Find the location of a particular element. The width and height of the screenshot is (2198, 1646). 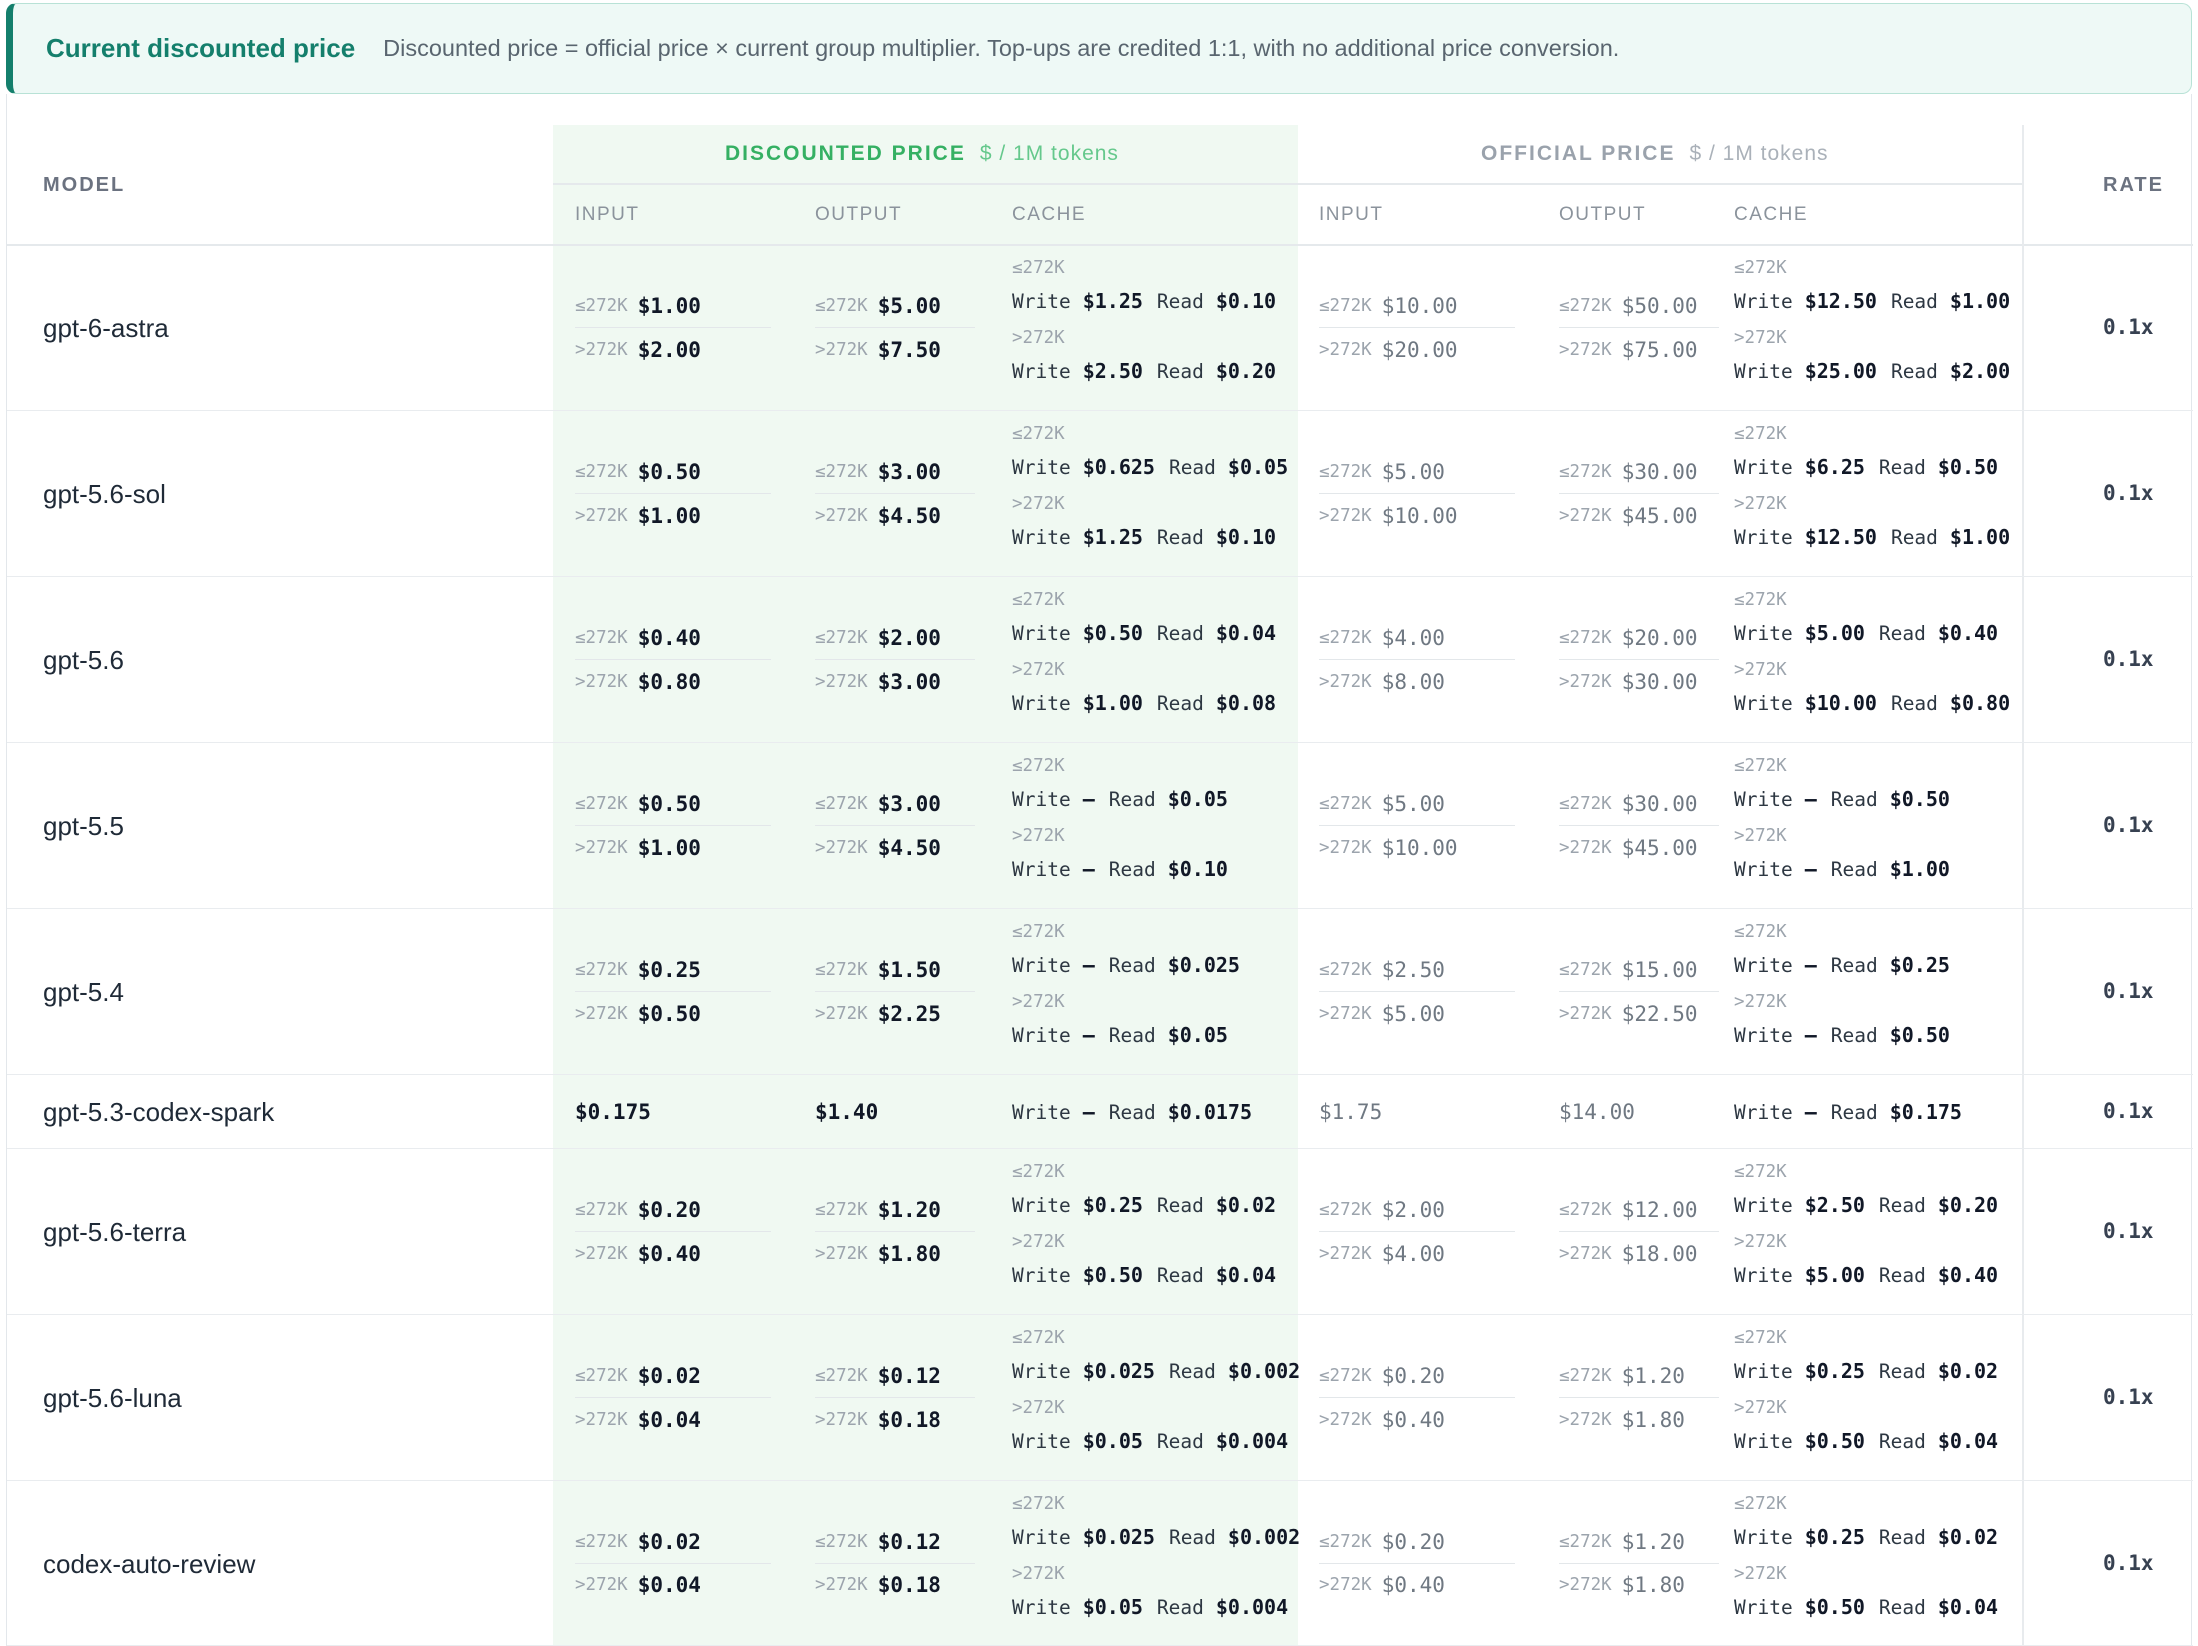

cache-write-price: – is located at coordinates (1810, 965).